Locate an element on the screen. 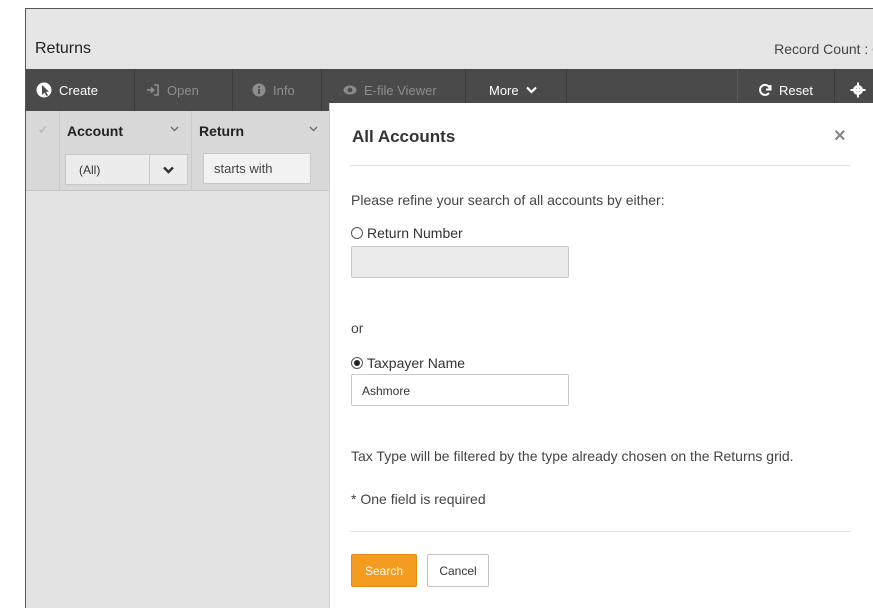 Image resolution: width=873 pixels, height=608 pixels. select-all-column: ✔ is located at coordinates (43, 151).